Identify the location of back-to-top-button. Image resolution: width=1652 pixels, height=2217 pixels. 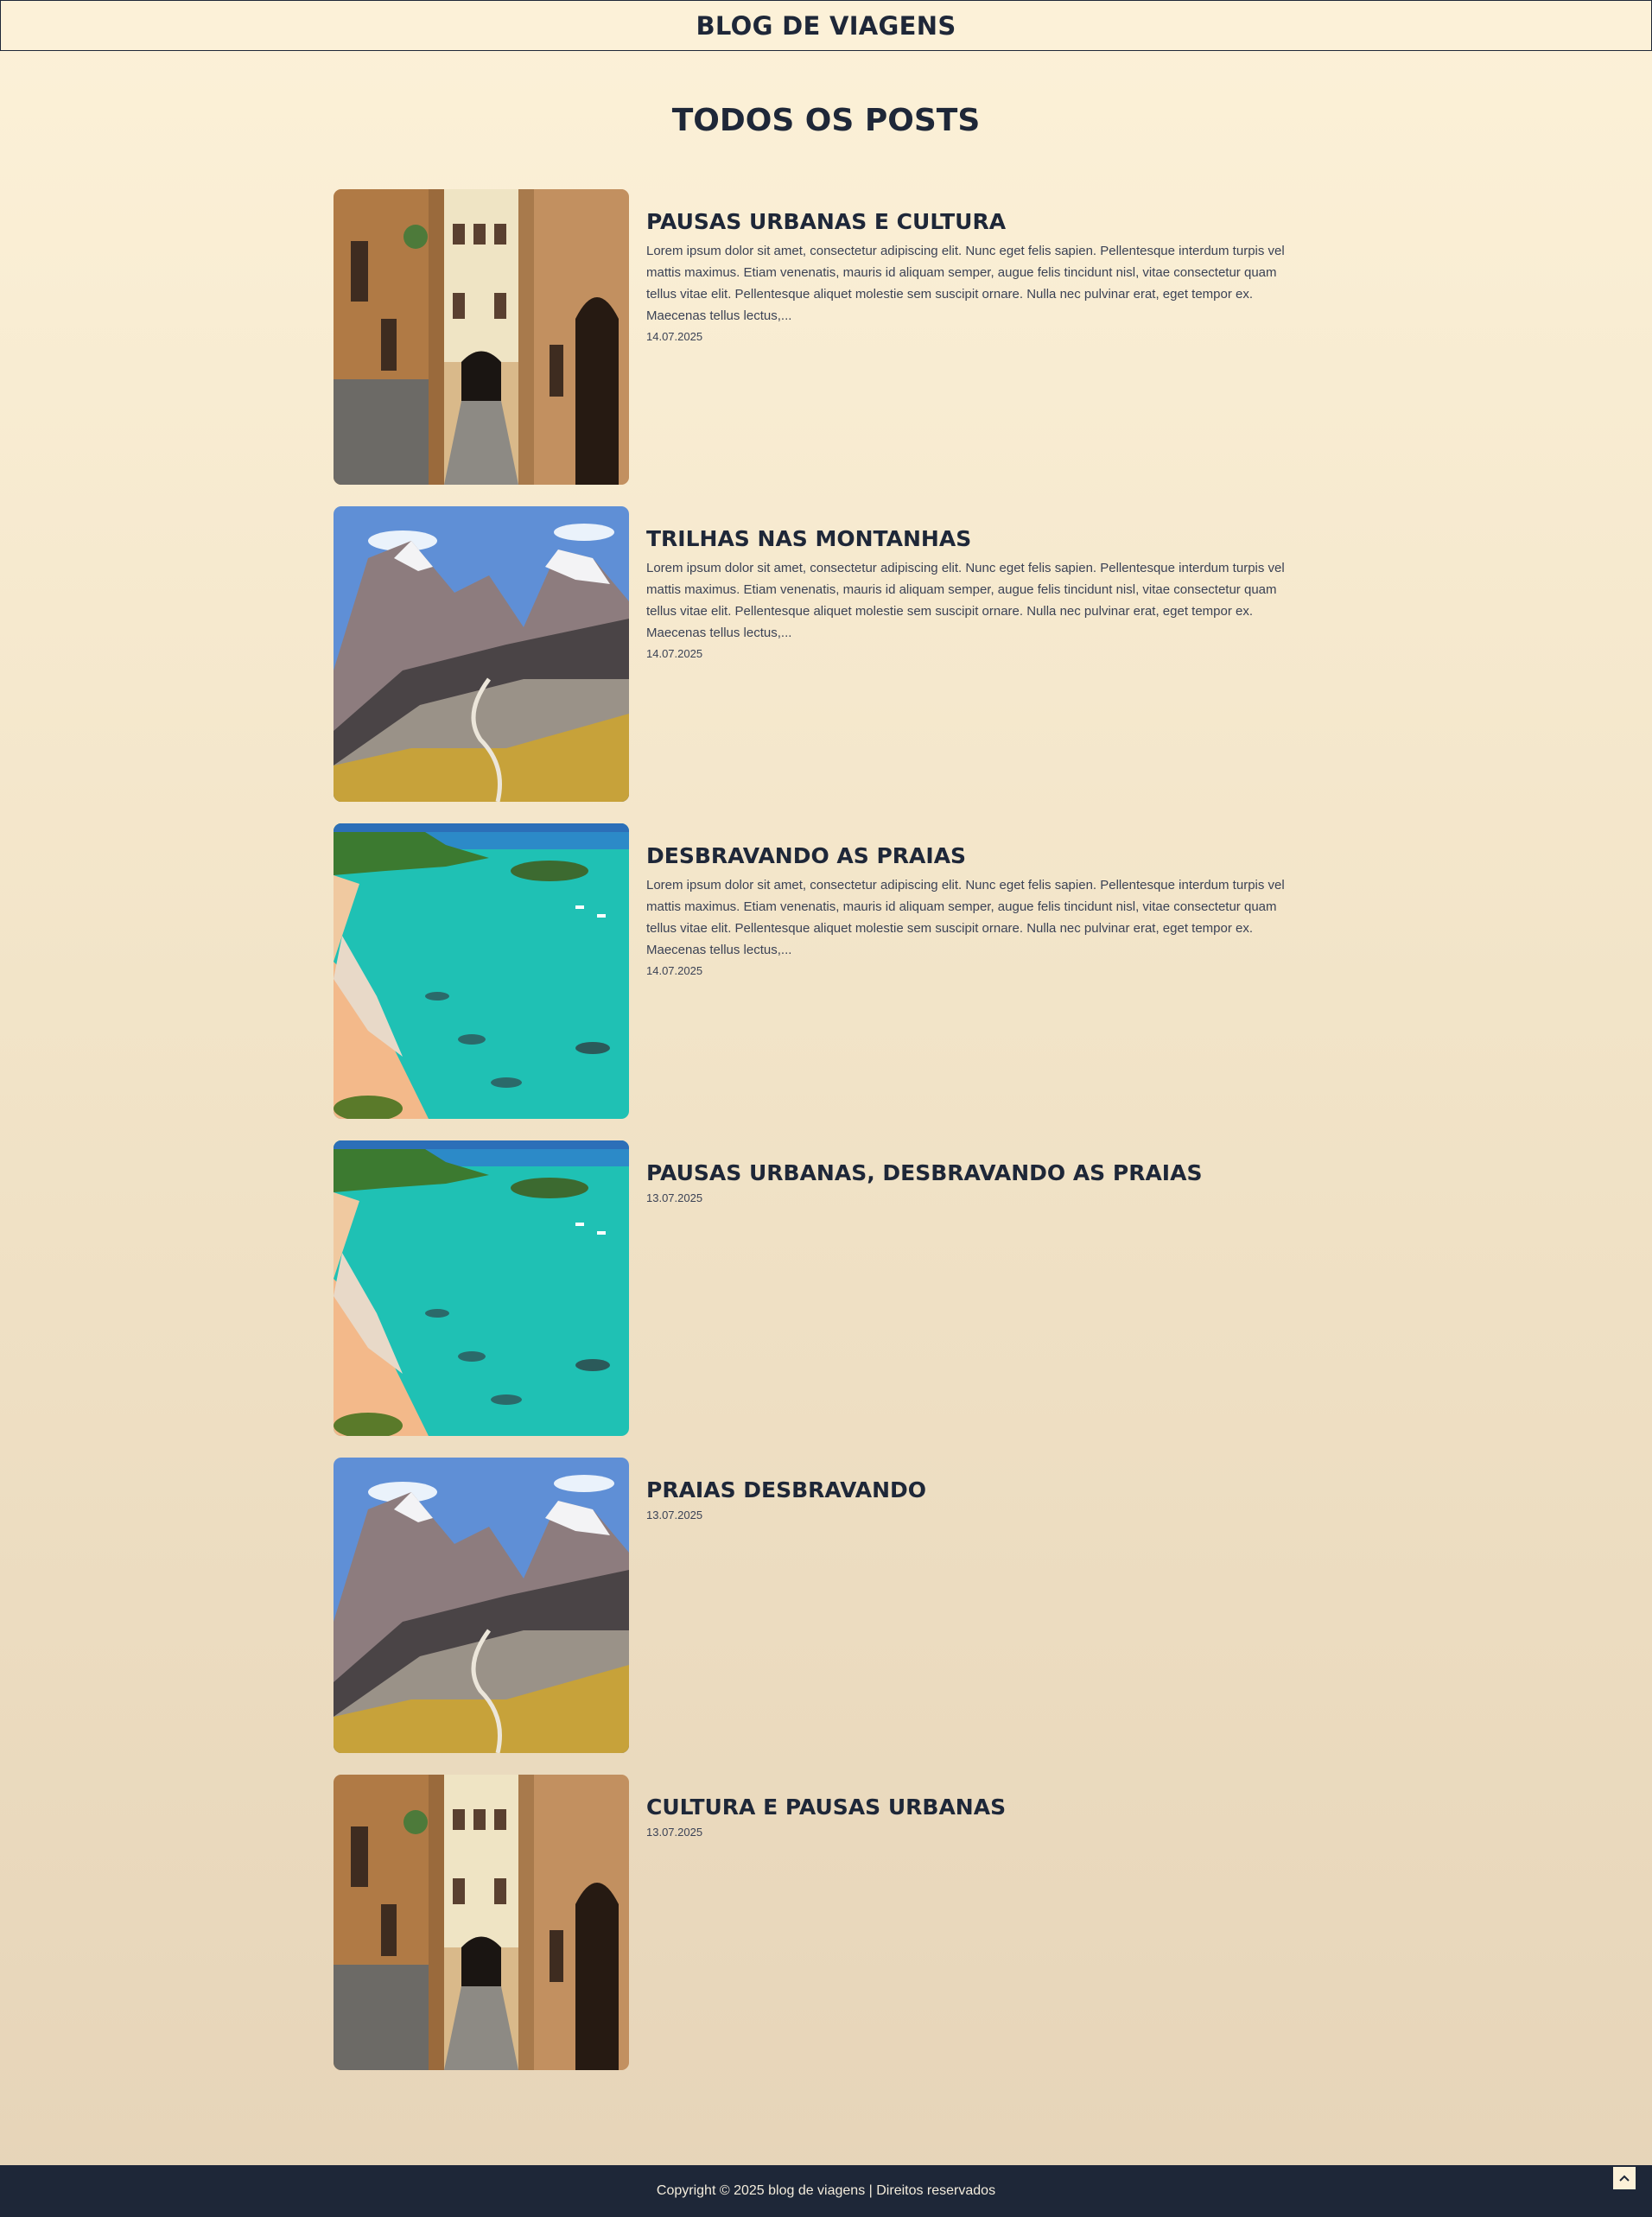
(1624, 2178).